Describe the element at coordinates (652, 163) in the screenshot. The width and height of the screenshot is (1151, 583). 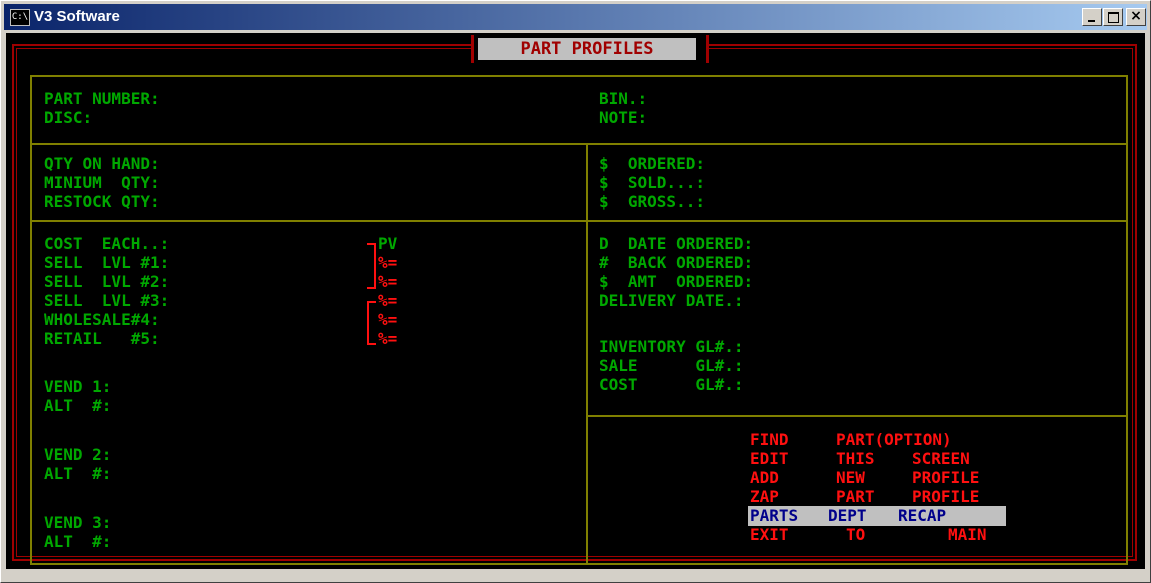
I see `dollars-ordered-label: $ ORDERED:` at that location.